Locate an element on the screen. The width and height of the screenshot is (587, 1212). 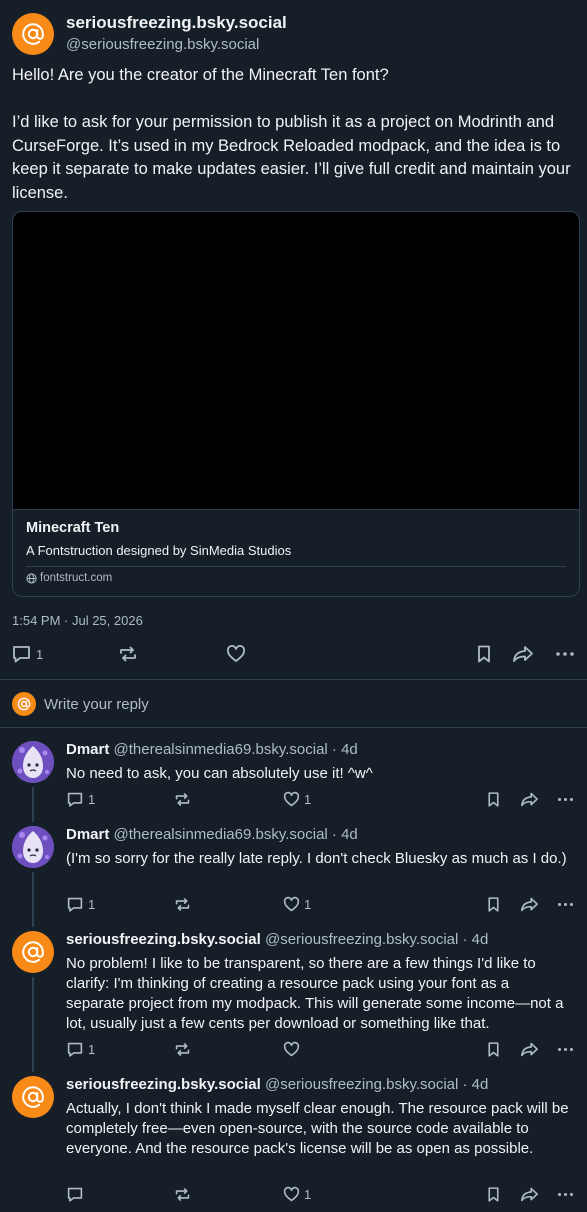
reply-button is located at coordinates (77, 1194).